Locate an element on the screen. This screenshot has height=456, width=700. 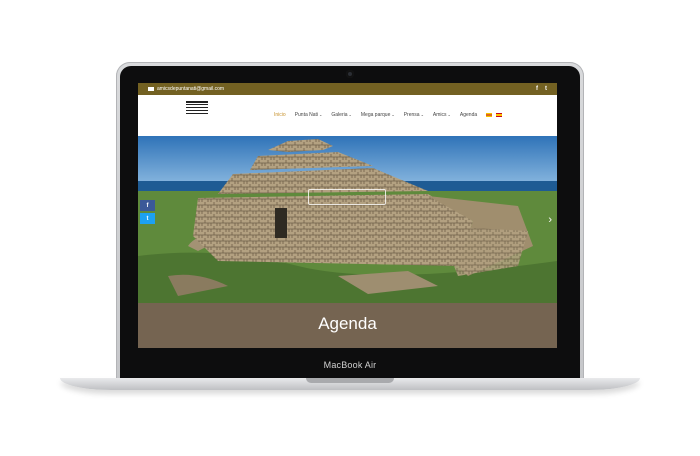
twitter-share-button: t is located at coordinates (147, 218).